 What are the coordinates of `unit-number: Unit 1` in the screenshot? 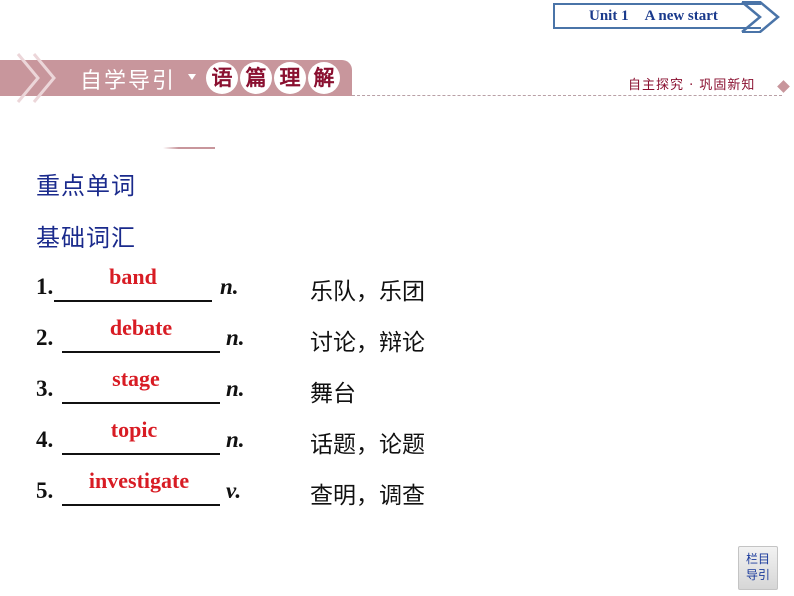 It's located at (609, 16).